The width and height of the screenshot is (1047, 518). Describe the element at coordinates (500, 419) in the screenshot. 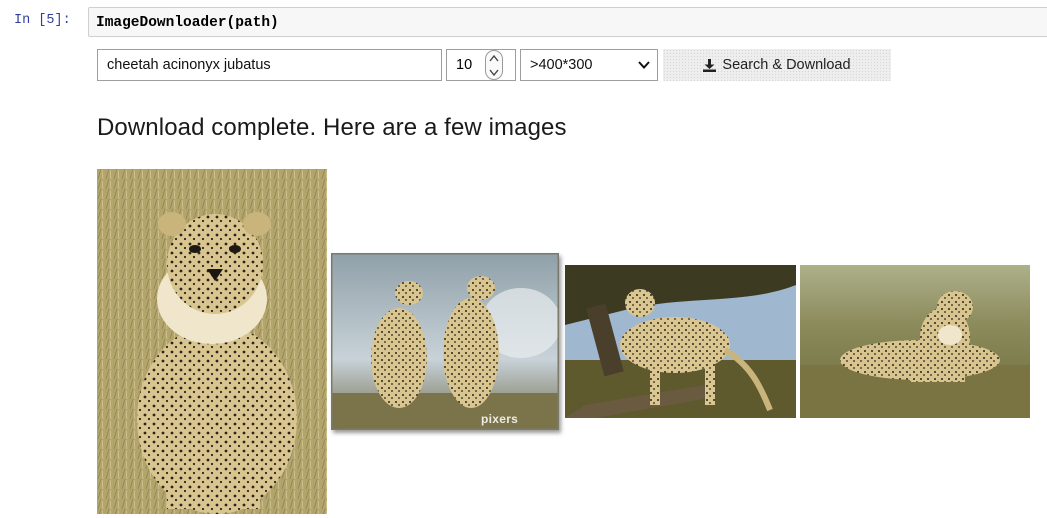

I see `image-watermark: pixers` at that location.